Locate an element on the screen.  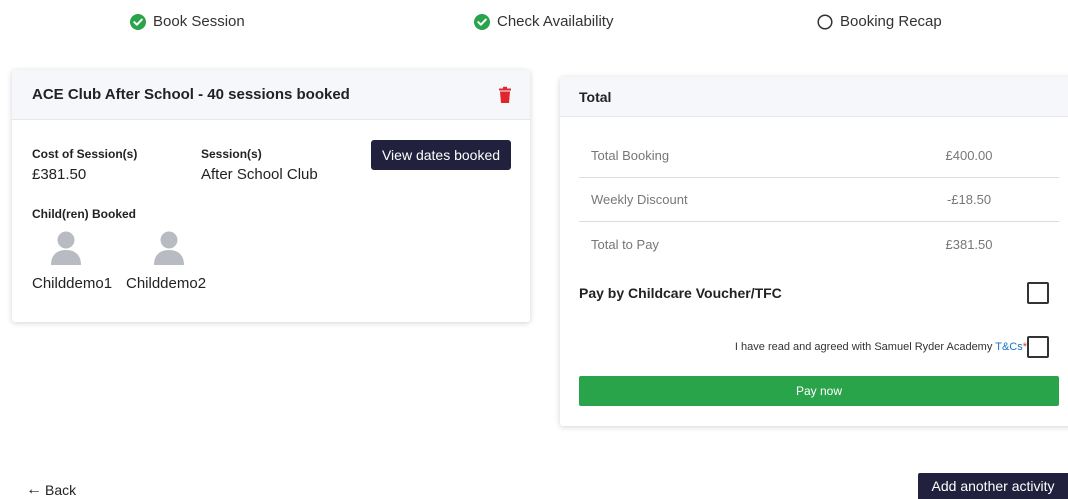
step-booking-recap: Booking Recap is located at coordinates (879, 21).